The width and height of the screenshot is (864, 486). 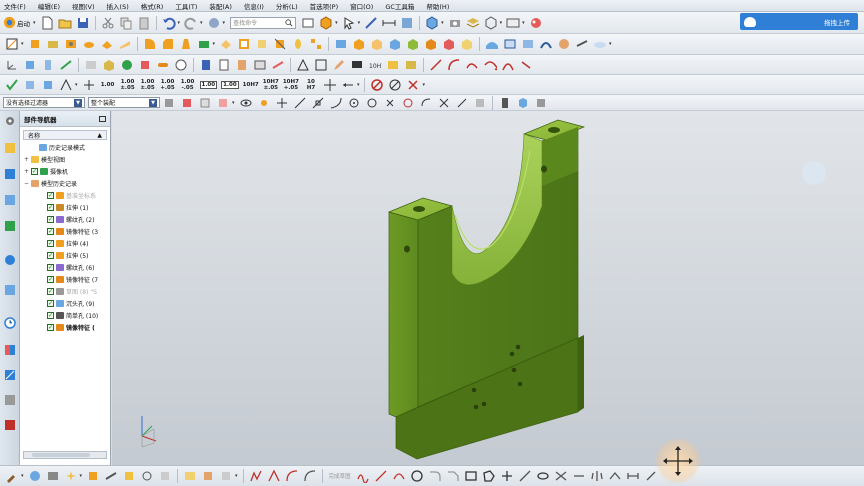 I want to click on filter-1-button, so click(x=169, y=102).